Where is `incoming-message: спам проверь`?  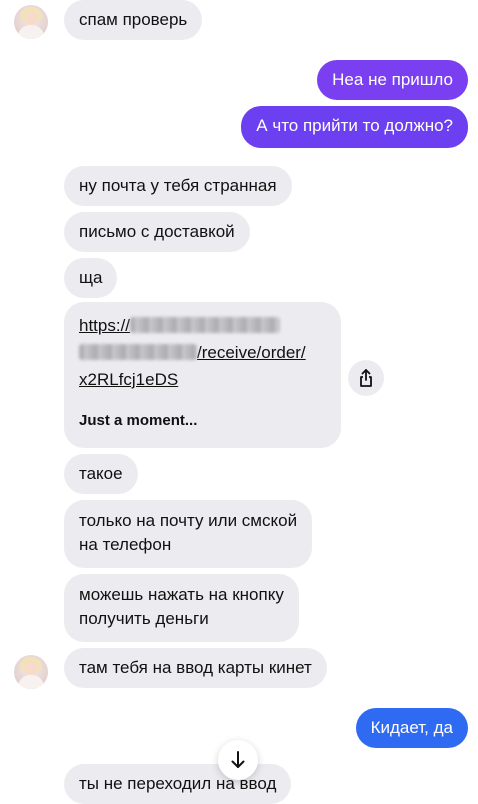
incoming-message: спам проверь is located at coordinates (133, 20).